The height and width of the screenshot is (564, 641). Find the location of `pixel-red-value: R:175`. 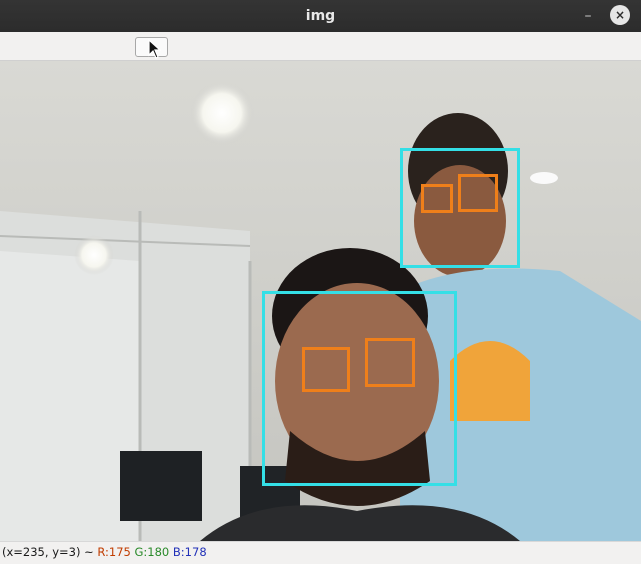

pixel-red-value: R:175 is located at coordinates (114, 552).